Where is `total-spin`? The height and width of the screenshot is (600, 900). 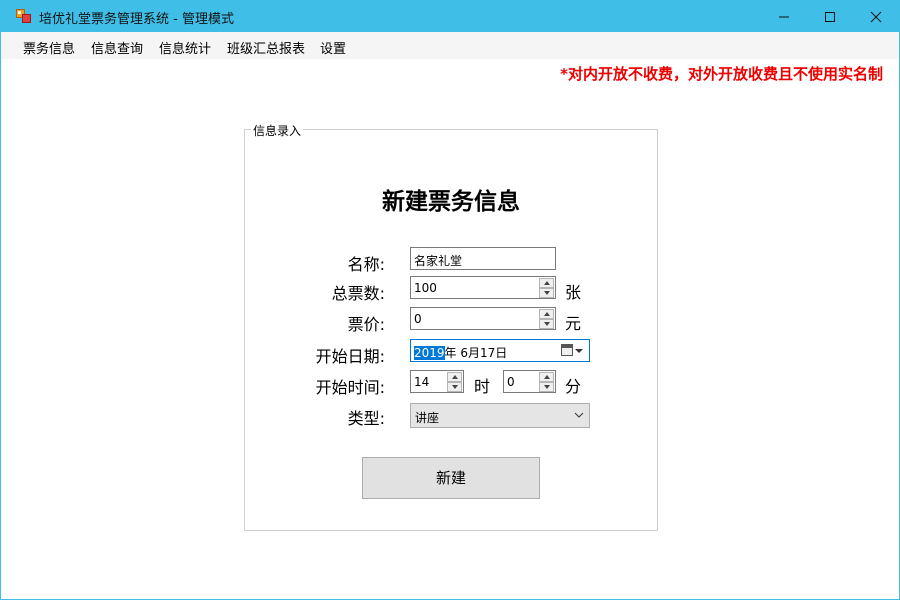 total-spin is located at coordinates (546, 288).